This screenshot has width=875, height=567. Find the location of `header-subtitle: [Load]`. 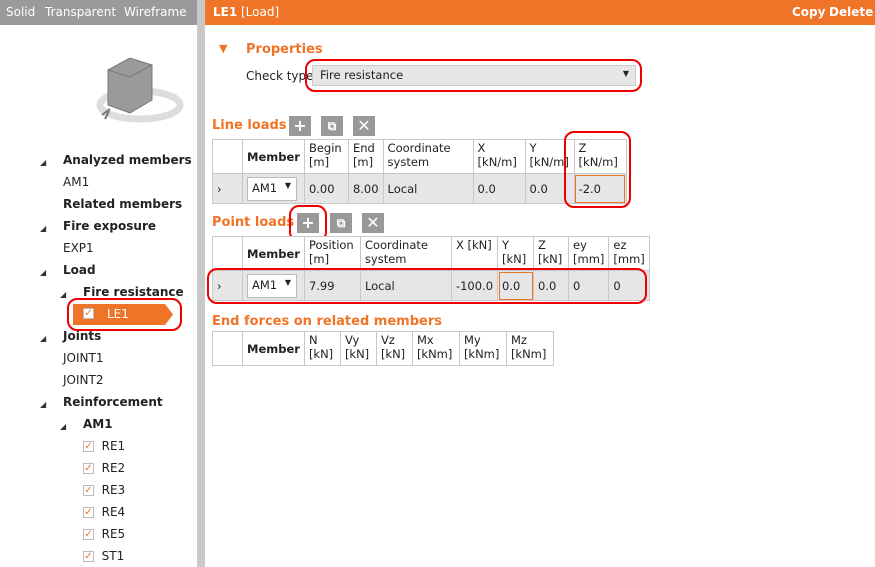

header-subtitle: [Load] is located at coordinates (260, 12).